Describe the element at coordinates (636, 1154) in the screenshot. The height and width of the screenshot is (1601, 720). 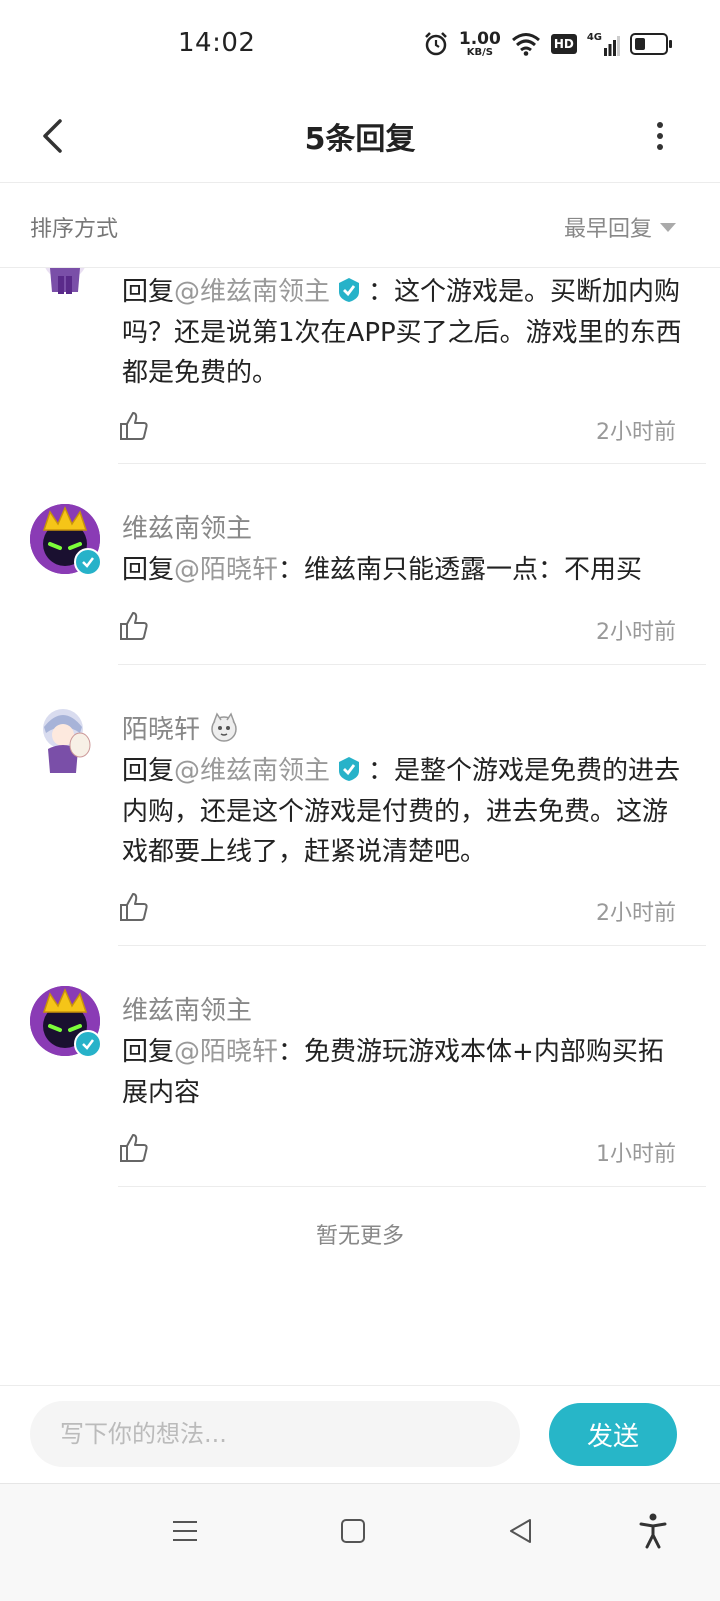
I see `reply-time: 1小时前` at that location.